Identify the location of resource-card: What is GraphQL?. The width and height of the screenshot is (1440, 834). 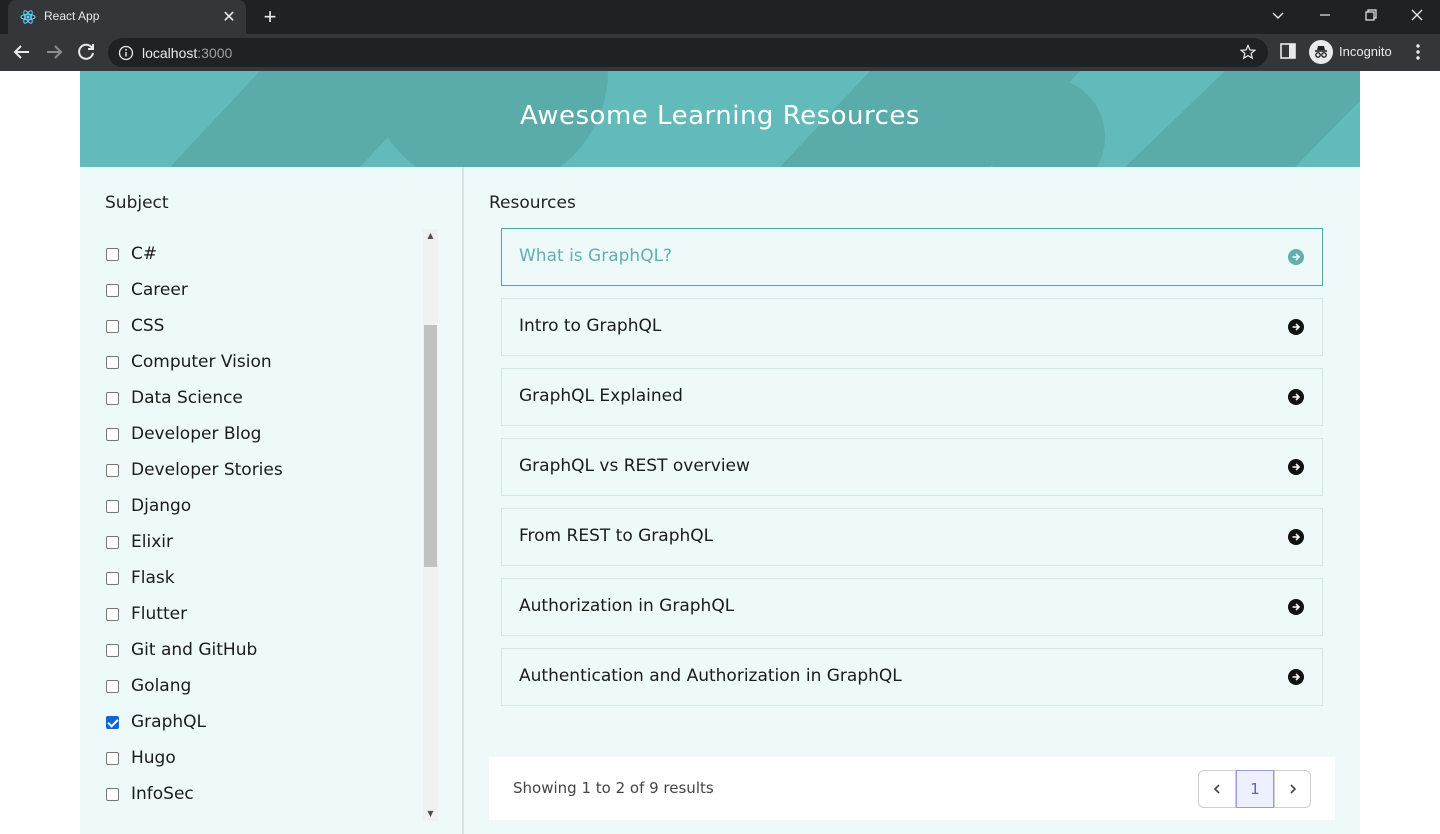
(912, 257).